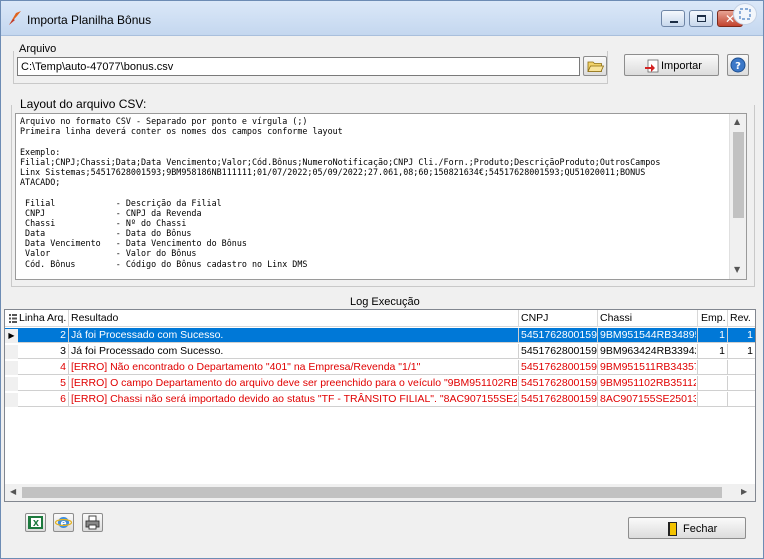 This screenshot has width=764, height=559. What do you see at coordinates (737, 121) in the screenshot?
I see `scroll-up-icon: ▲` at bounding box center [737, 121].